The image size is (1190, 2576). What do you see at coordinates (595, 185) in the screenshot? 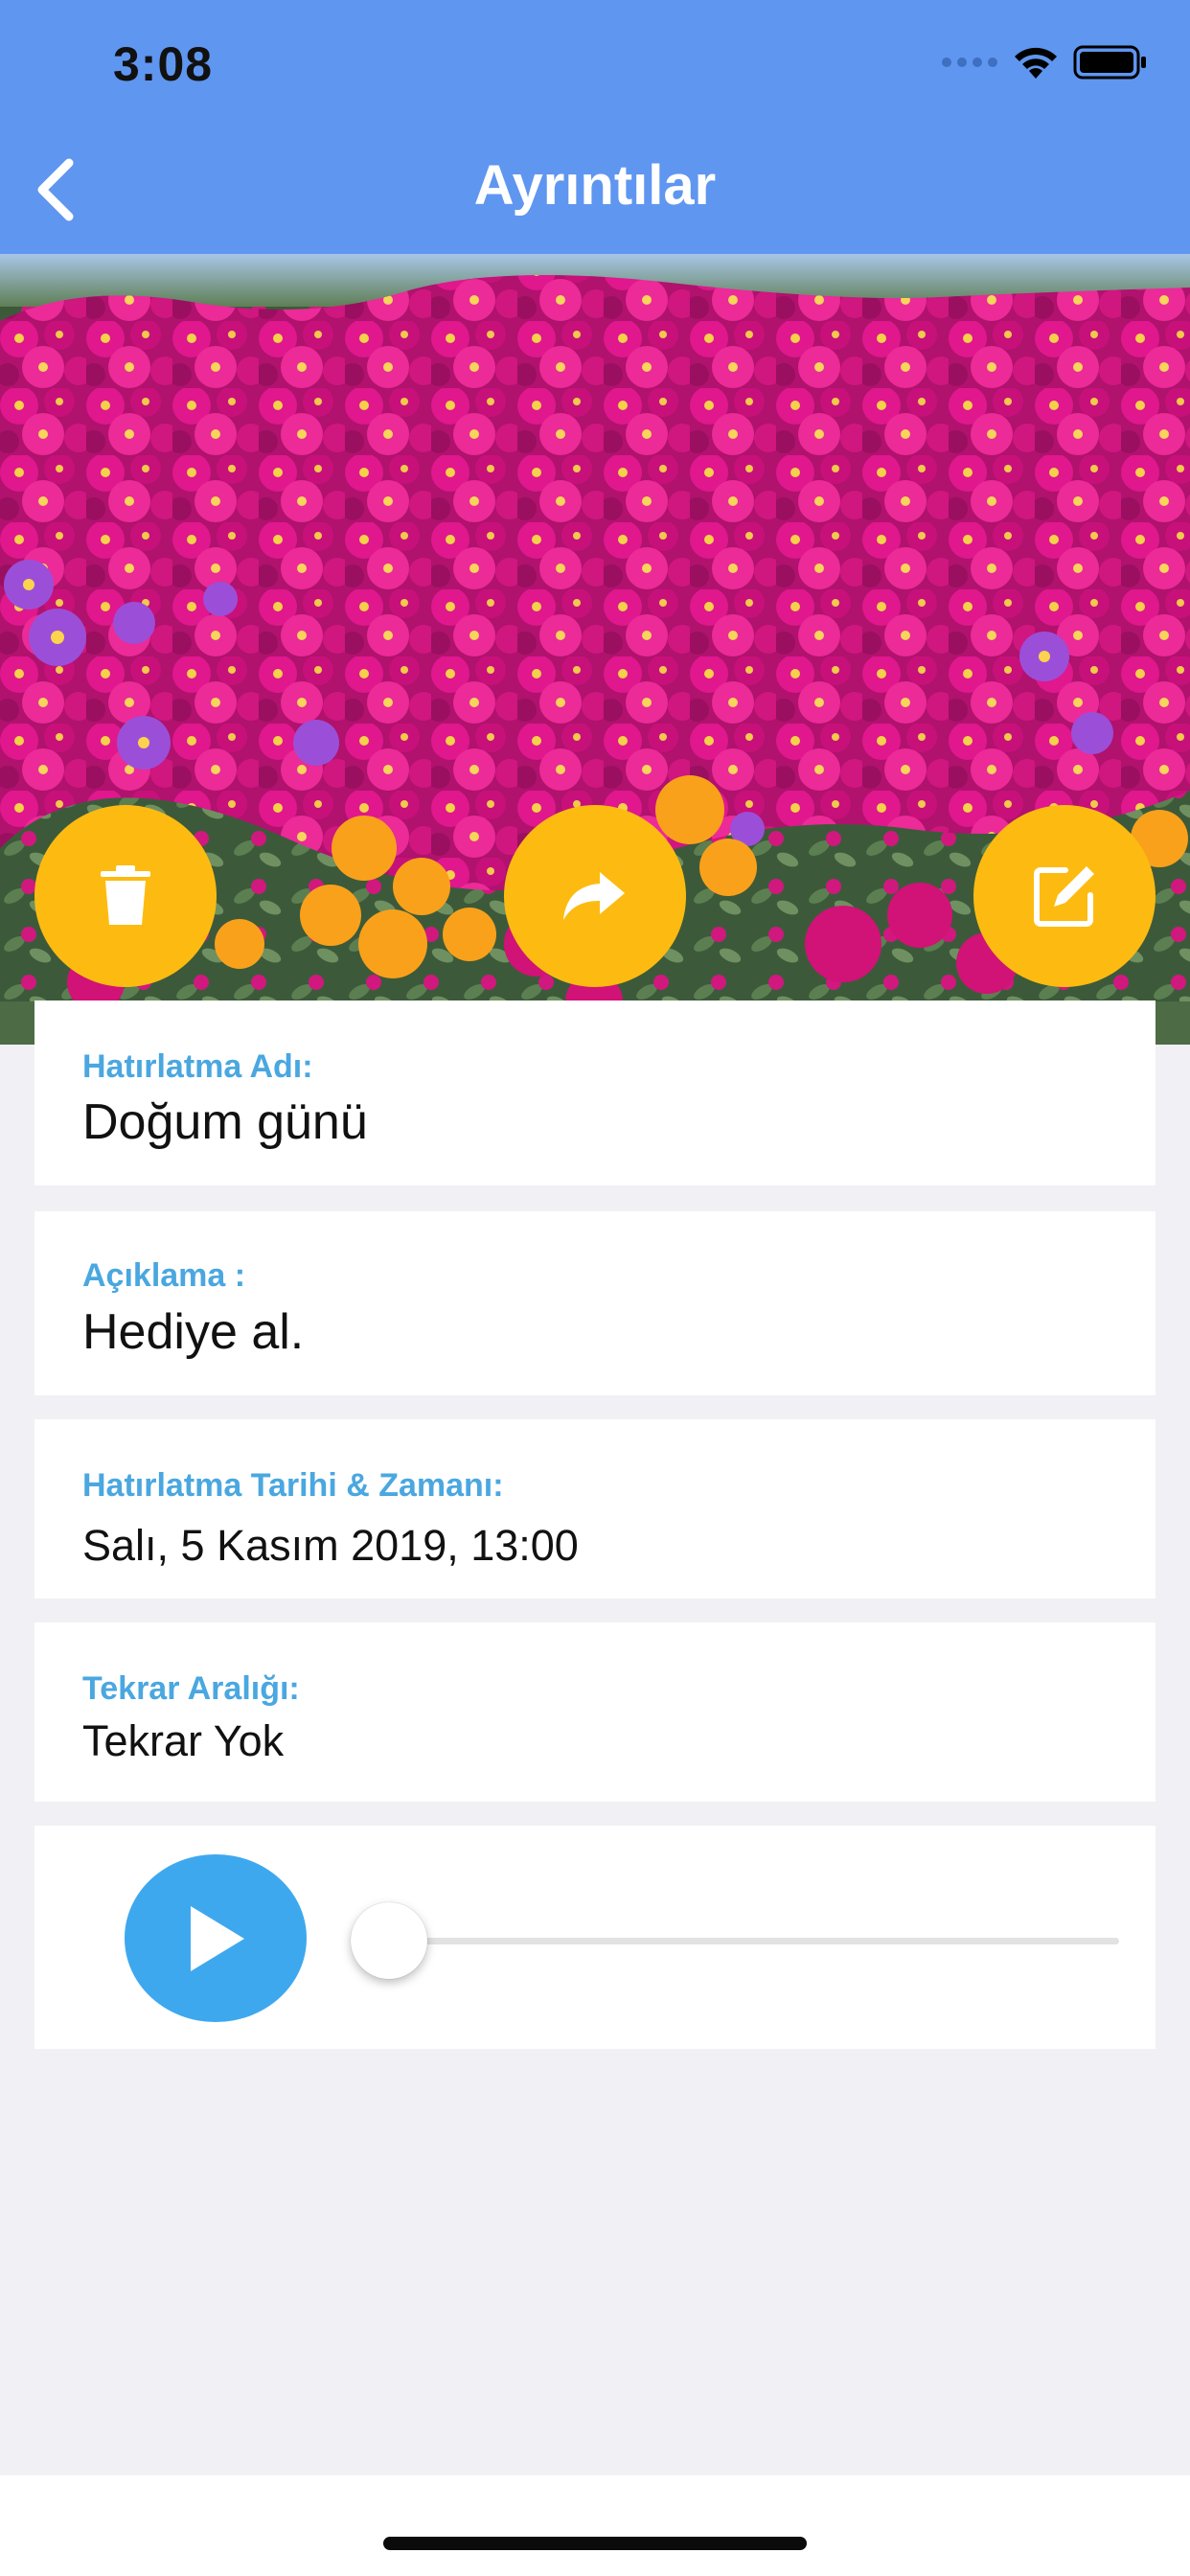
I see `page-title: Ayrıntılar` at bounding box center [595, 185].